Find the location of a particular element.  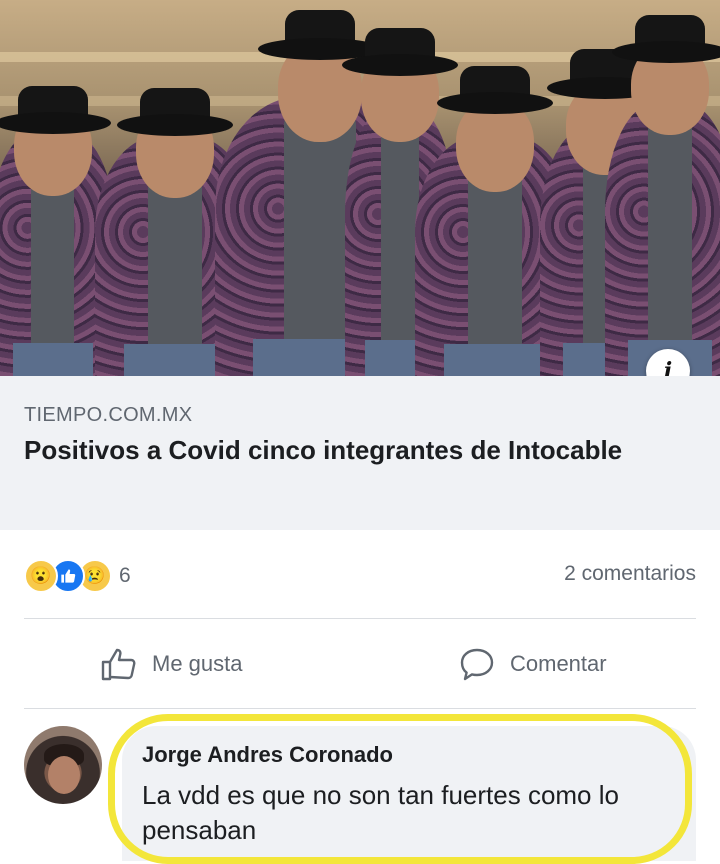

like-button: Me gusta is located at coordinates (171, 664).